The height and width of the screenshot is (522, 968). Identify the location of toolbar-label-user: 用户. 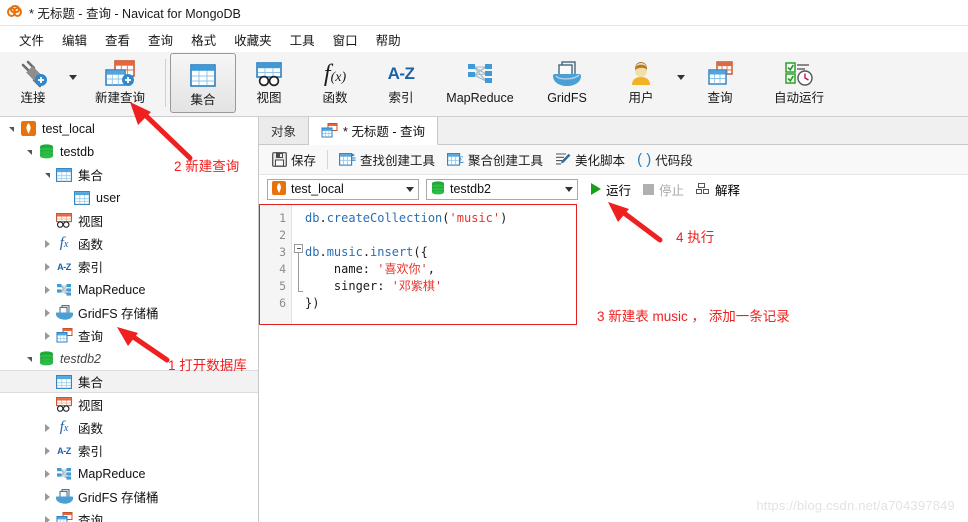
(641, 98).